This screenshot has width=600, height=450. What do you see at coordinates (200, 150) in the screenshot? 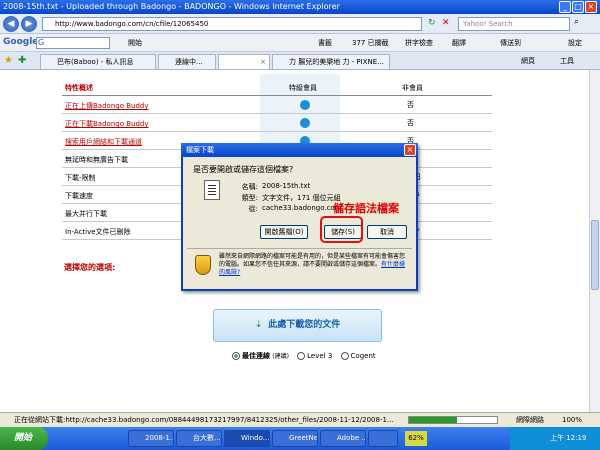
I see `dialog-title: 檔案下載` at bounding box center [200, 150].